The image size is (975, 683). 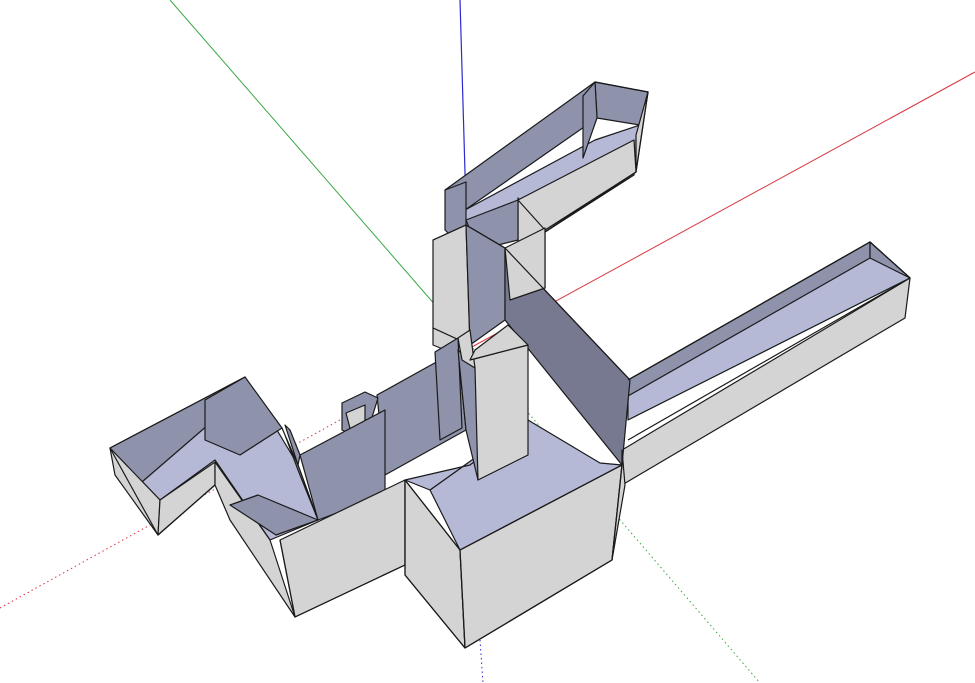 I want to click on right-corridor, so click(x=766, y=363).